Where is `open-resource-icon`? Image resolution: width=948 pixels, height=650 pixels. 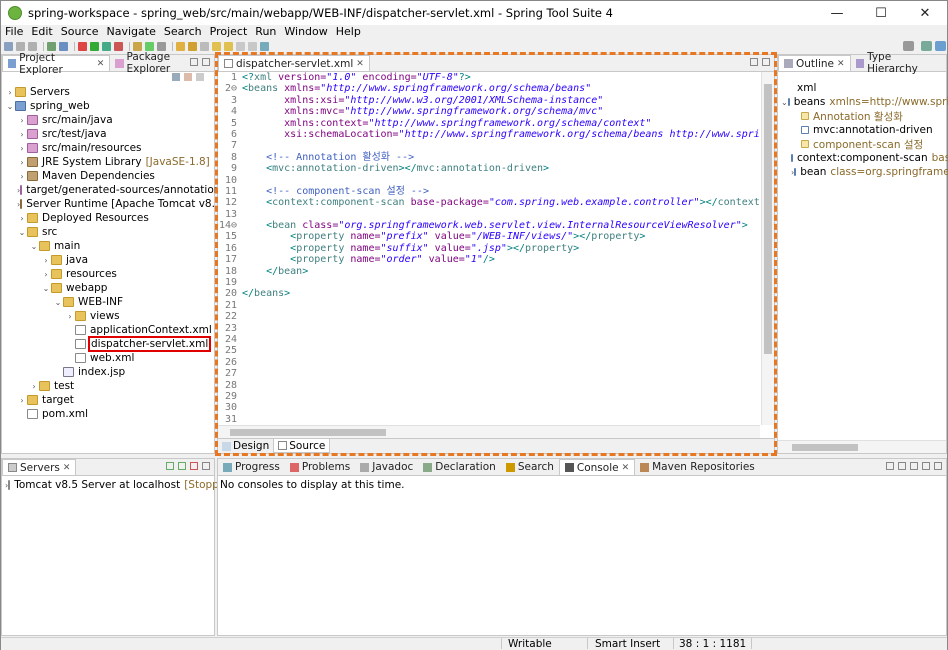 open-resource-icon is located at coordinates (161, 46).